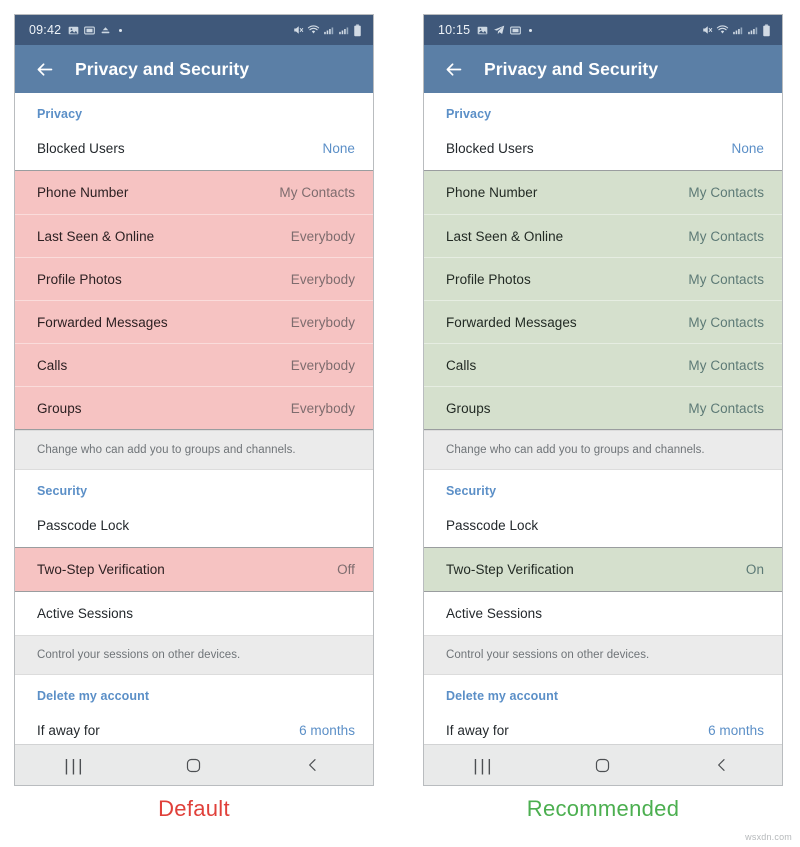 This screenshot has height=847, width=800. I want to click on caption-recommended: Recommended, so click(603, 808).